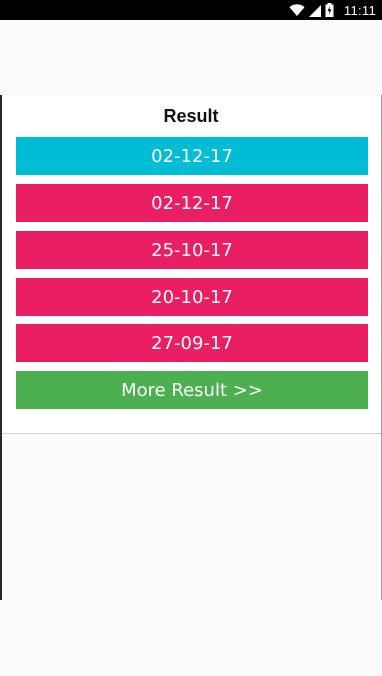  What do you see at coordinates (314, 10) in the screenshot?
I see `signal-icon` at bounding box center [314, 10].